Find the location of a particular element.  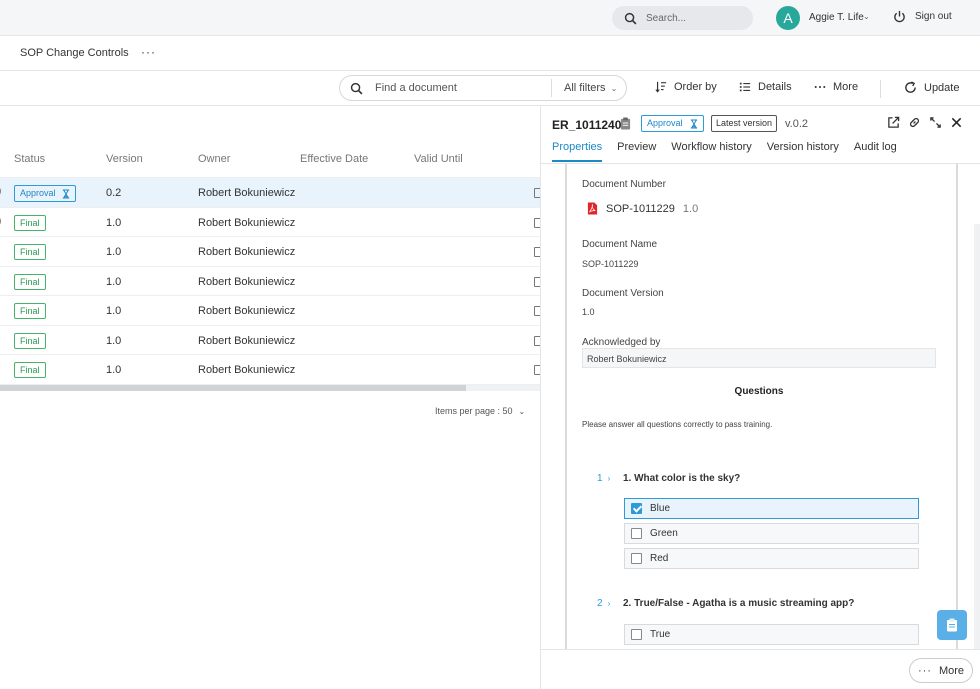

document-name-label: Document Name is located at coordinates (620, 244).